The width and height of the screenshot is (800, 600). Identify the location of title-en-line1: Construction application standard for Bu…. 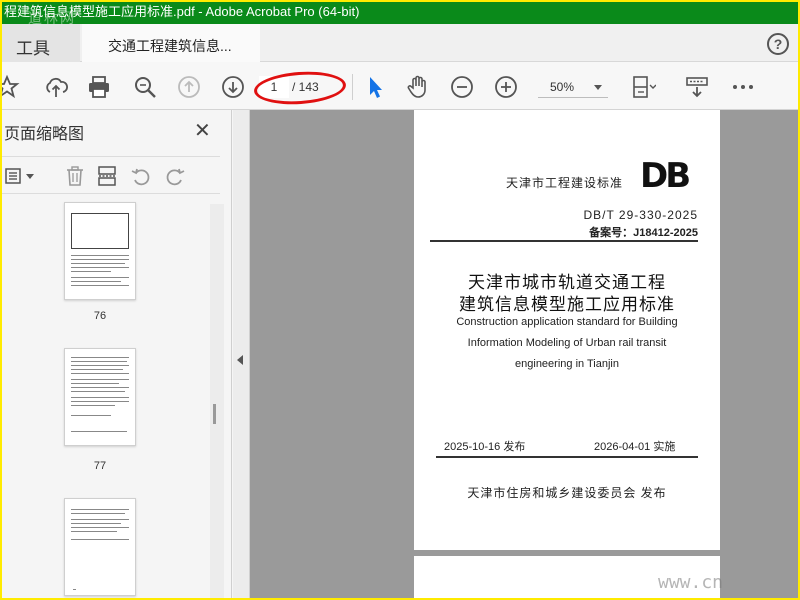
(567, 322).